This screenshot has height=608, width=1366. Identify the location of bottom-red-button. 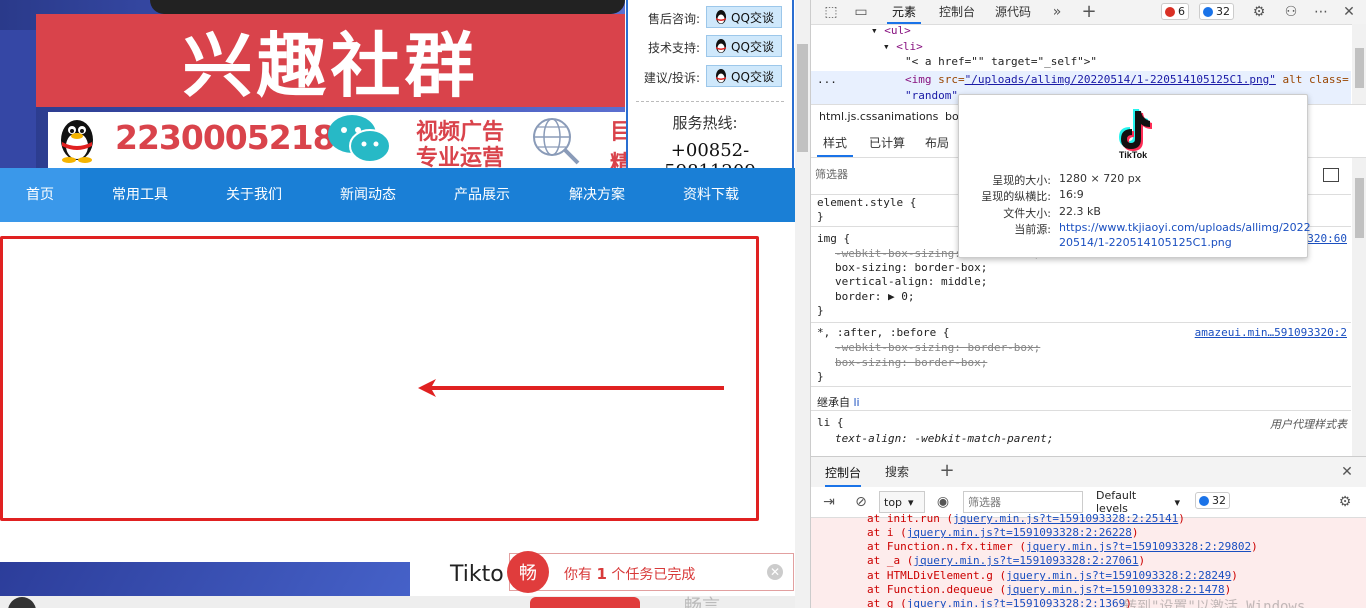
(585, 602).